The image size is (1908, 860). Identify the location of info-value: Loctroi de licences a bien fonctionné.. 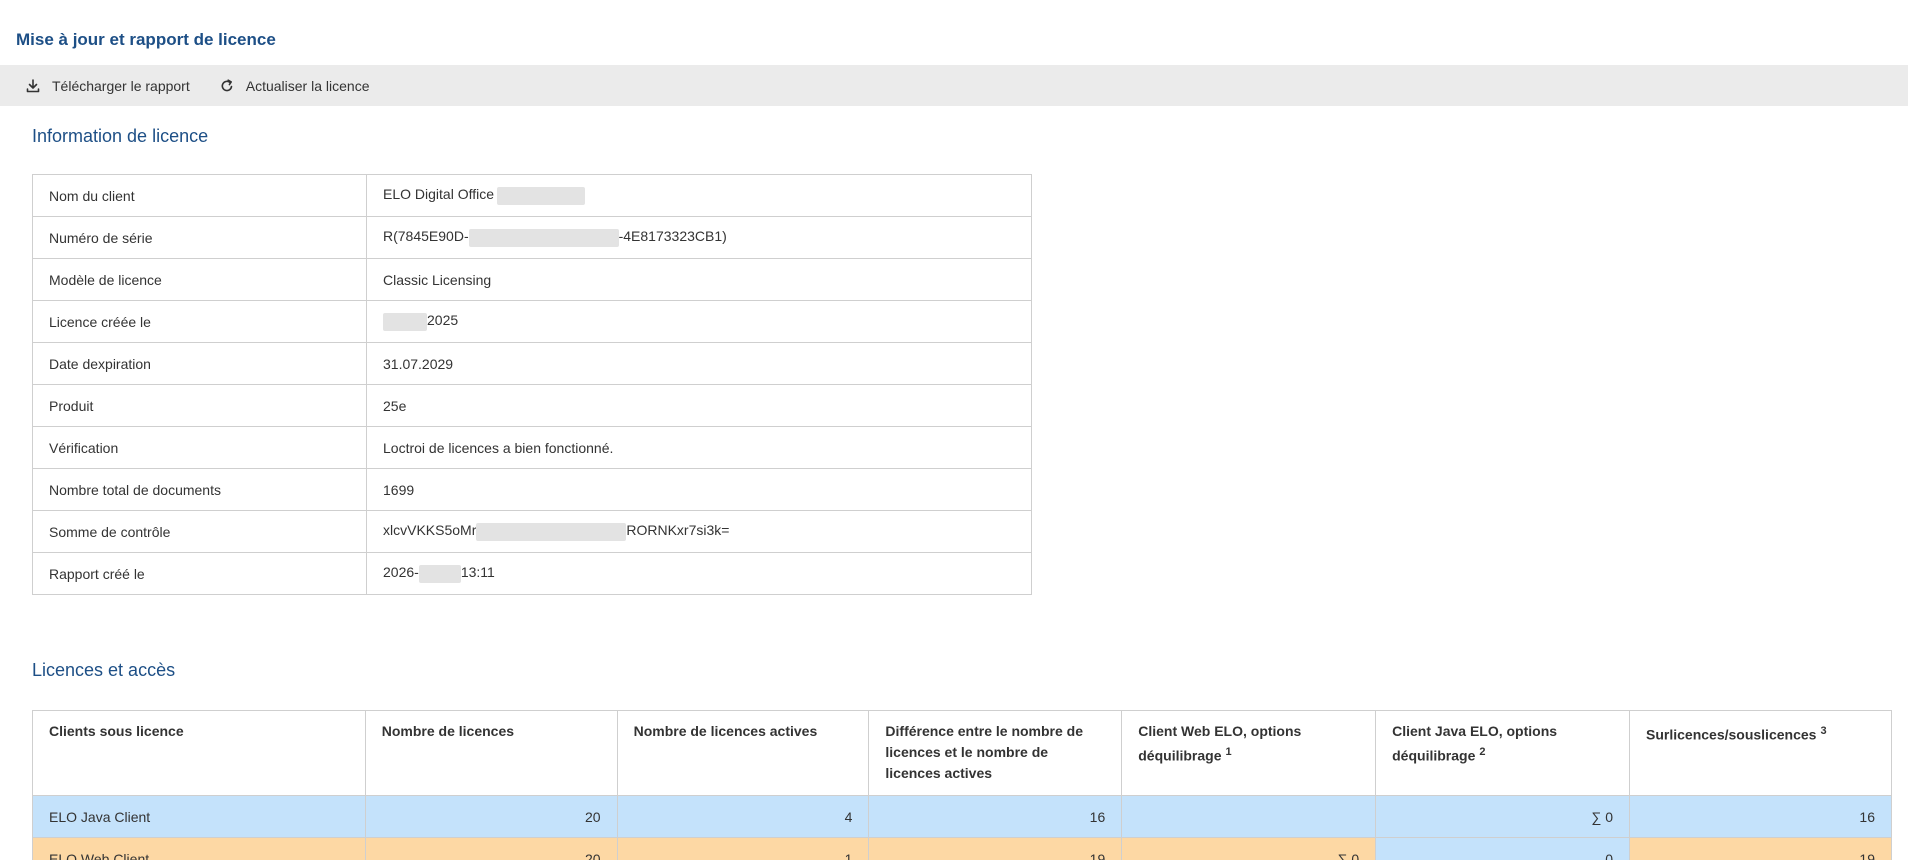
(699, 447).